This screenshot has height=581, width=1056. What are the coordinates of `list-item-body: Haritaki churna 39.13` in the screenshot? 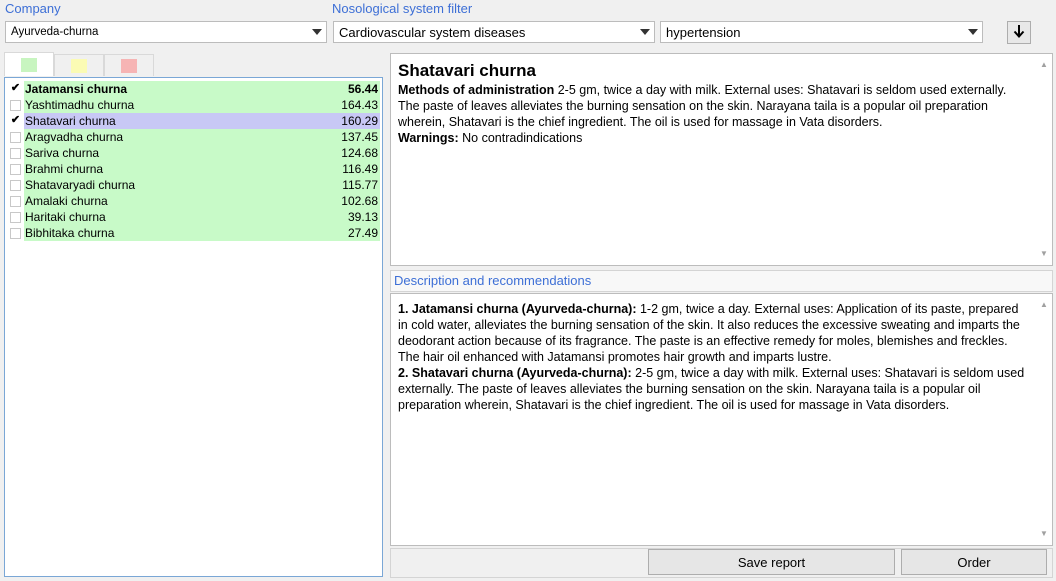 It's located at (202, 217).